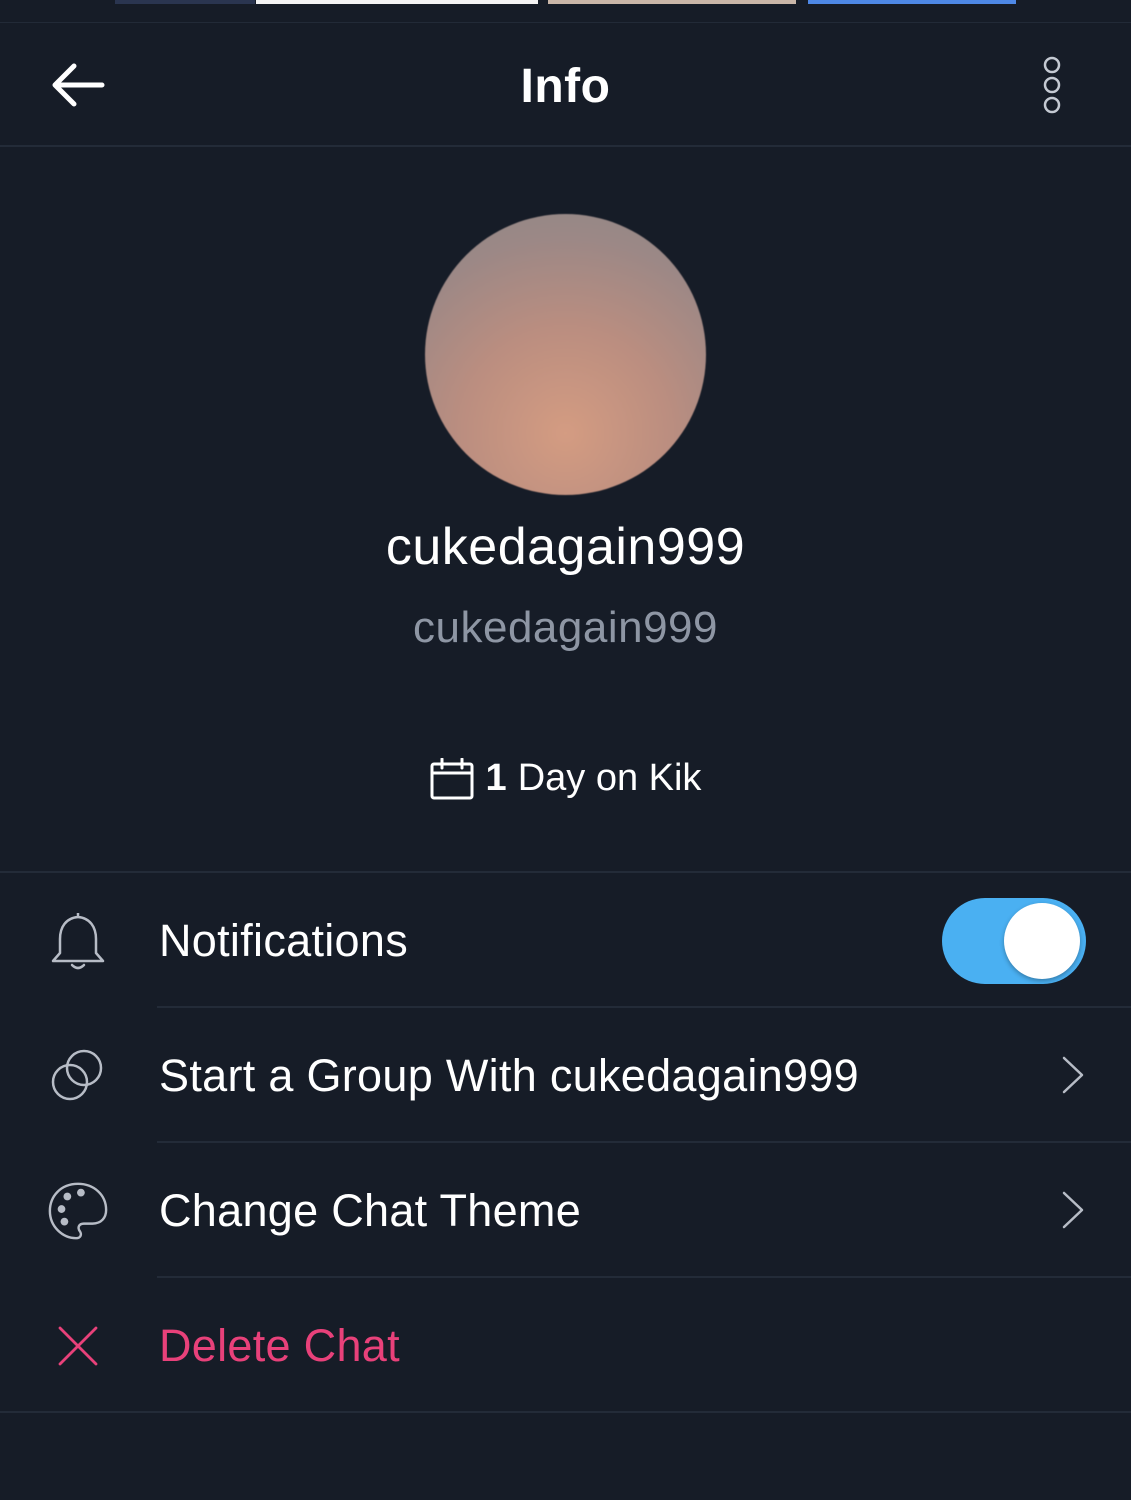  Describe the element at coordinates (78, 1211) in the screenshot. I see `palette-icon` at that location.